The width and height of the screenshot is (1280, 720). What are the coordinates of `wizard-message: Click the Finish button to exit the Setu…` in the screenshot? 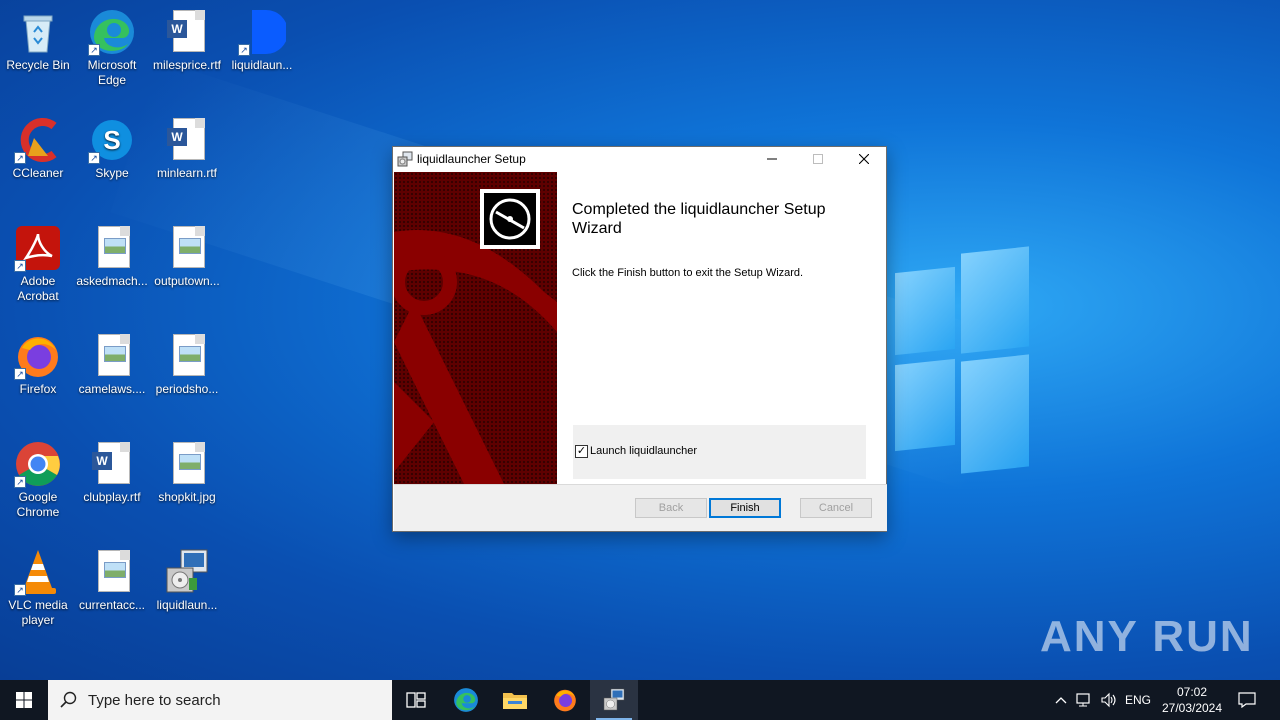 It's located at (688, 273).